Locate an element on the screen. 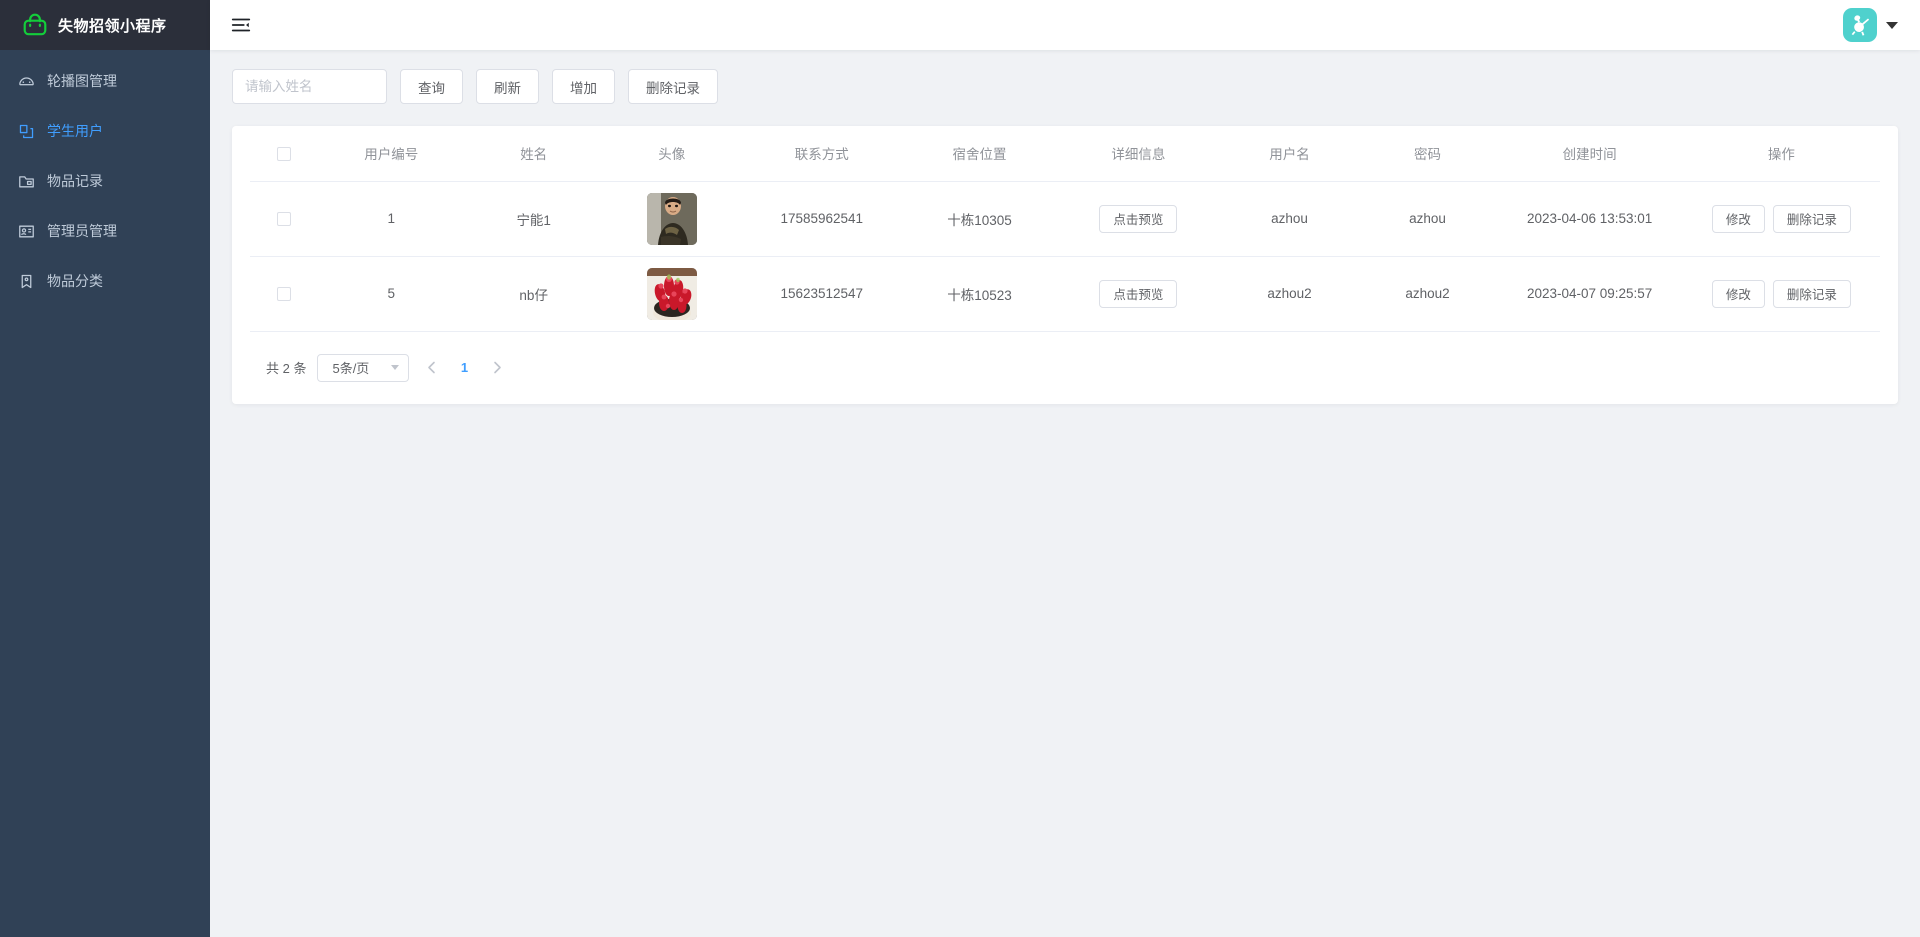  col-avatar: 头像 is located at coordinates (671, 154).